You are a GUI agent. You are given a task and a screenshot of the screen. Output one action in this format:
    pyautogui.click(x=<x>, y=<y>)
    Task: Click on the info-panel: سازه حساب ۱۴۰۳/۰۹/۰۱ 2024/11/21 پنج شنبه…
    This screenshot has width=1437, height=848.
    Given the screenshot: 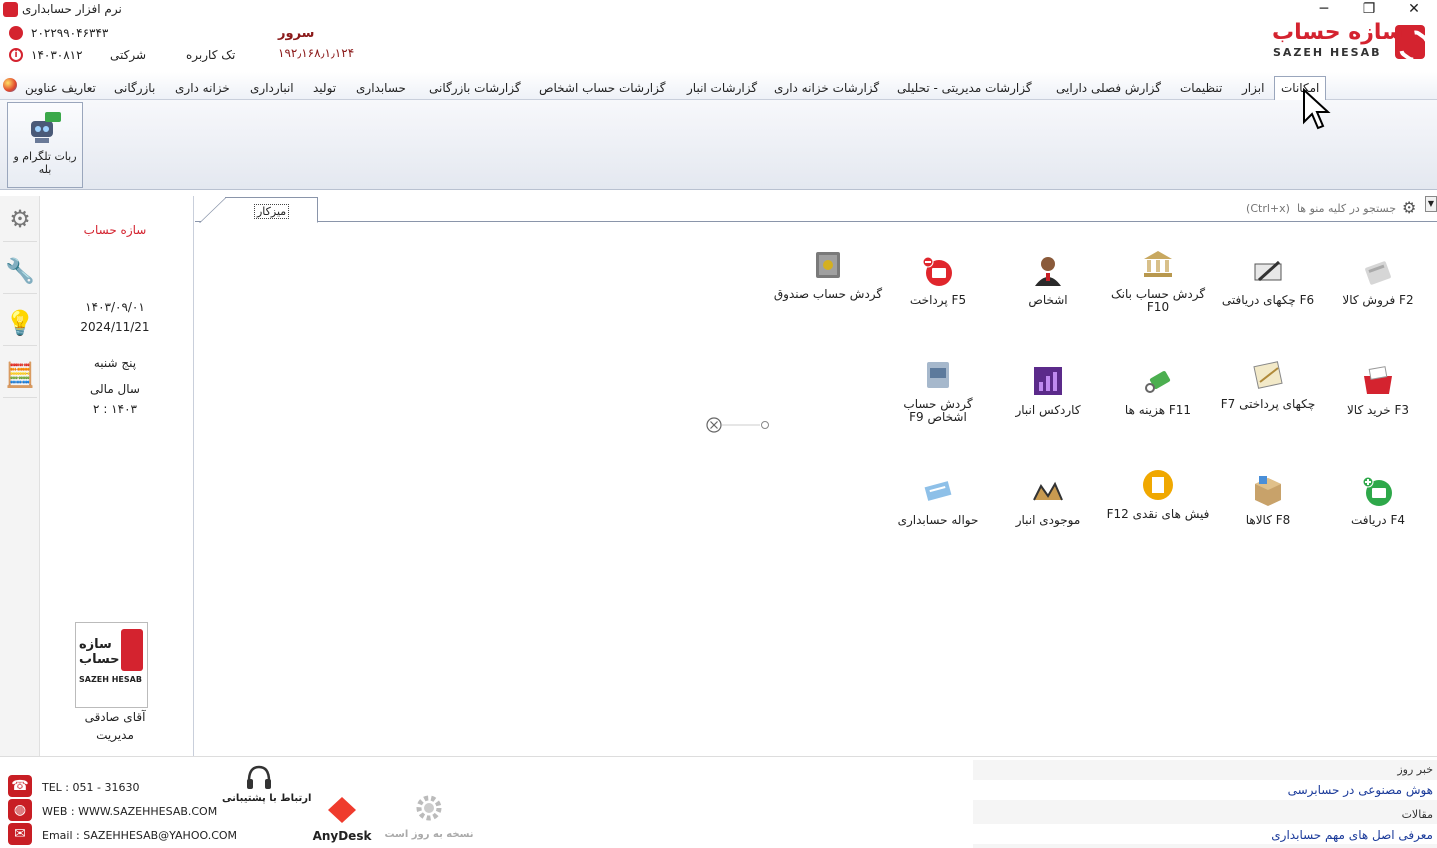 What is the action you would take?
    pyautogui.click(x=117, y=476)
    